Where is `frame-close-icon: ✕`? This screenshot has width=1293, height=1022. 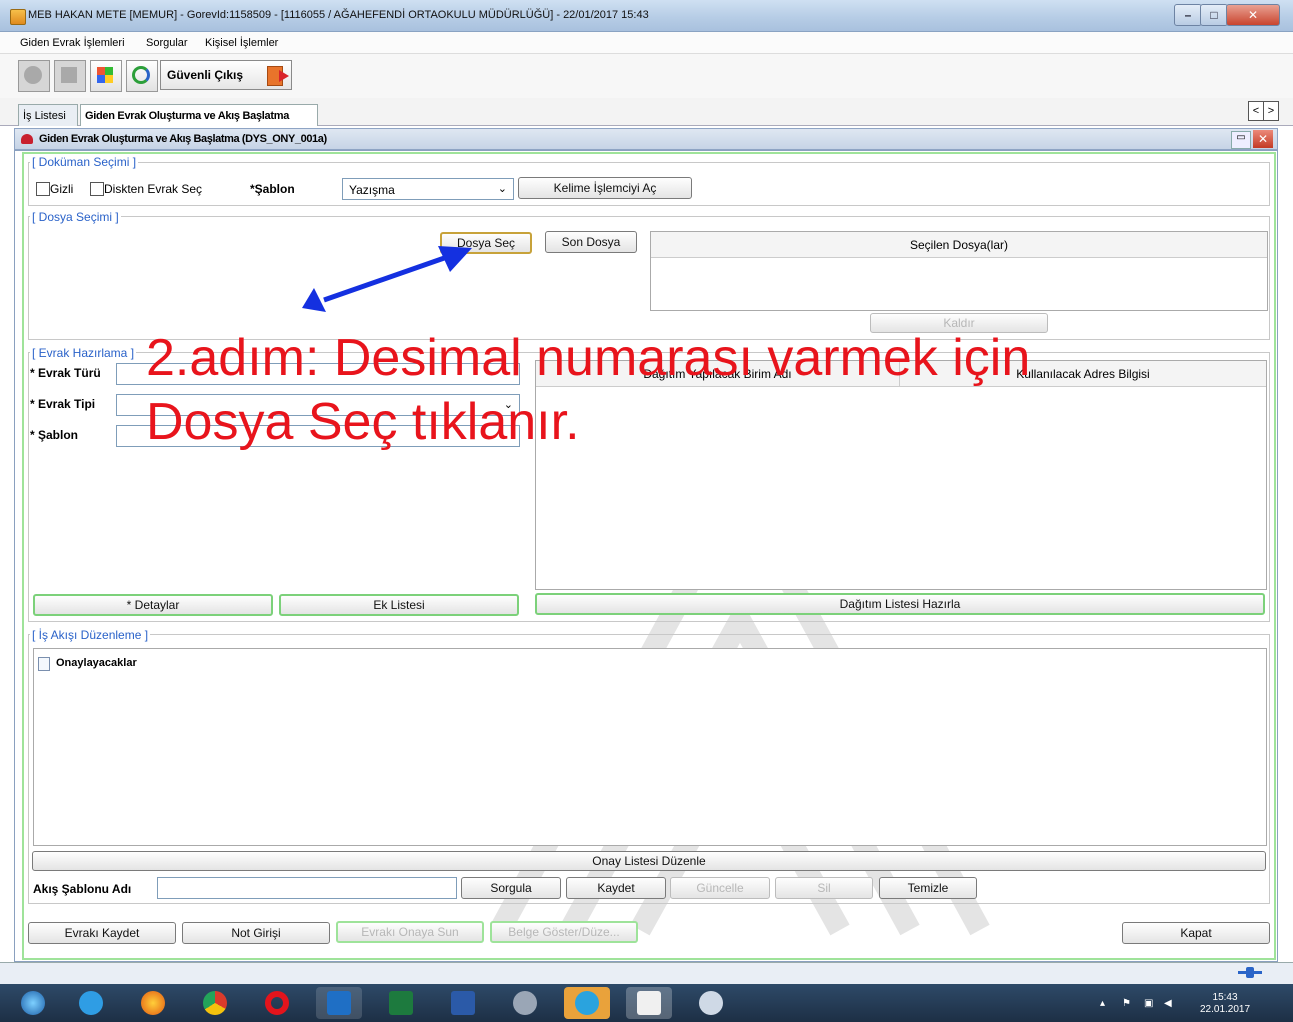 frame-close-icon: ✕ is located at coordinates (1263, 139).